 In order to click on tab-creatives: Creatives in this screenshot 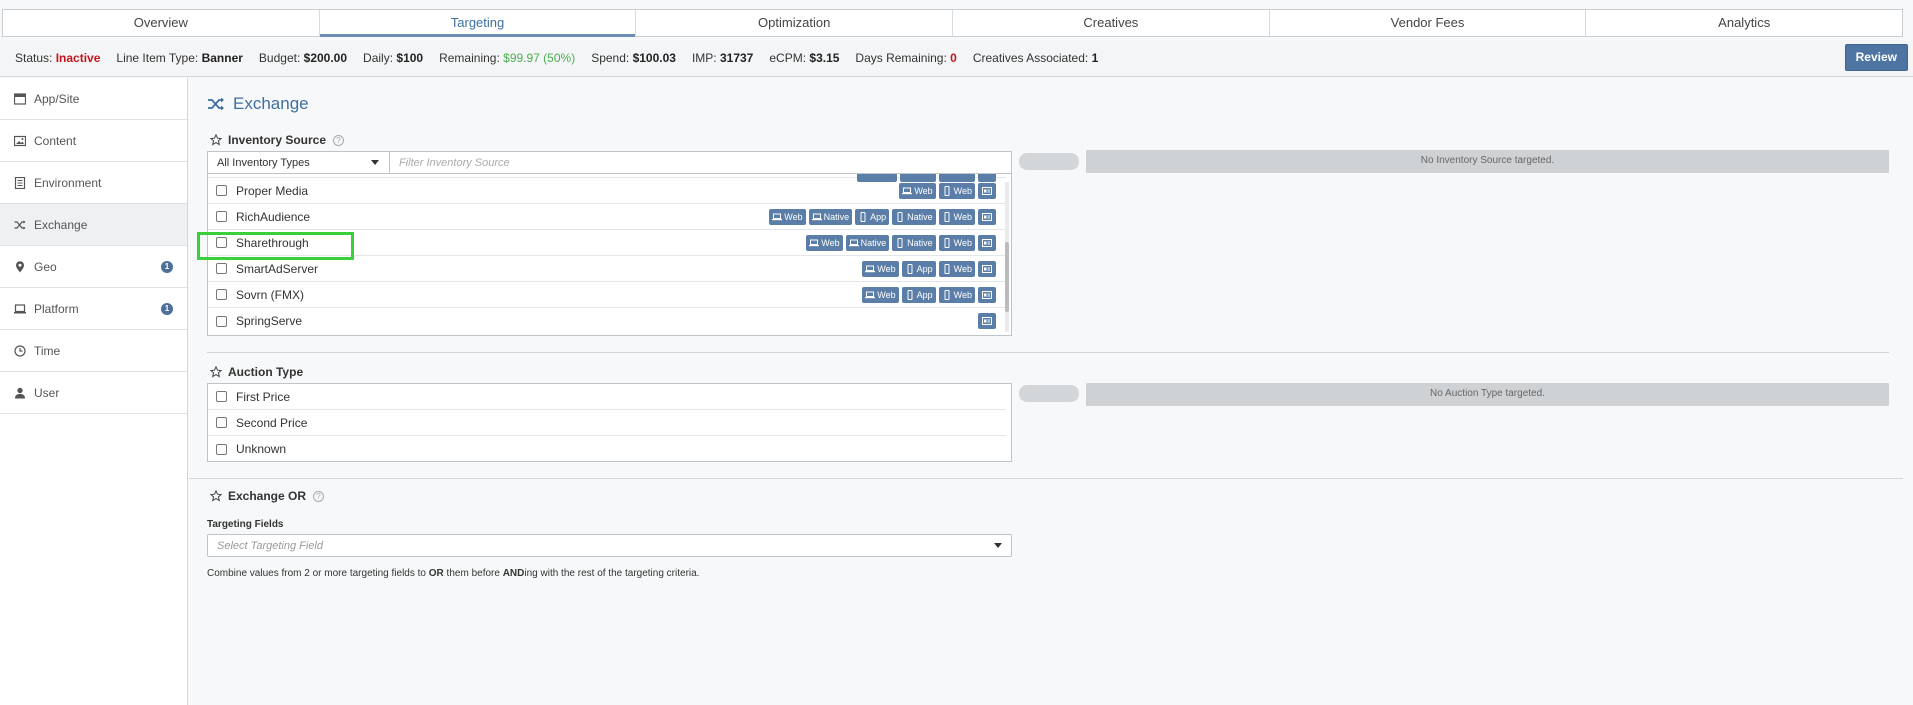, I will do `click(1111, 23)`.